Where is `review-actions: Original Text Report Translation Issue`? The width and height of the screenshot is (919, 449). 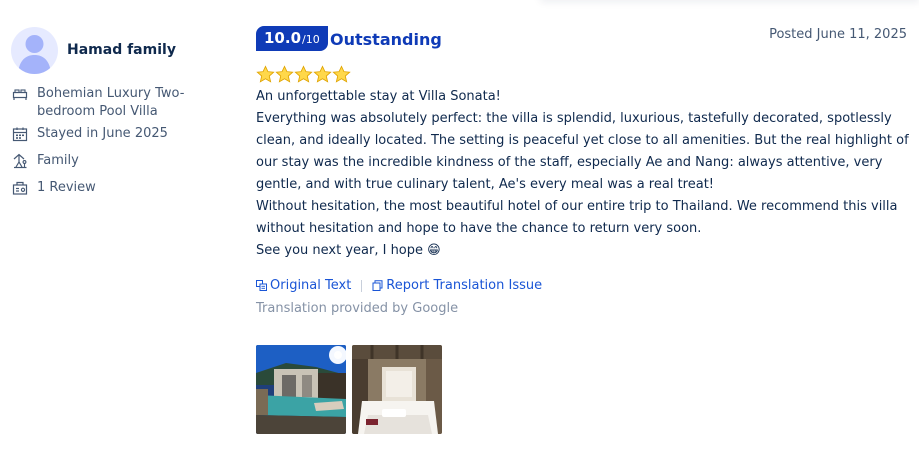 review-actions: Original Text Report Translation Issue is located at coordinates (399, 285).